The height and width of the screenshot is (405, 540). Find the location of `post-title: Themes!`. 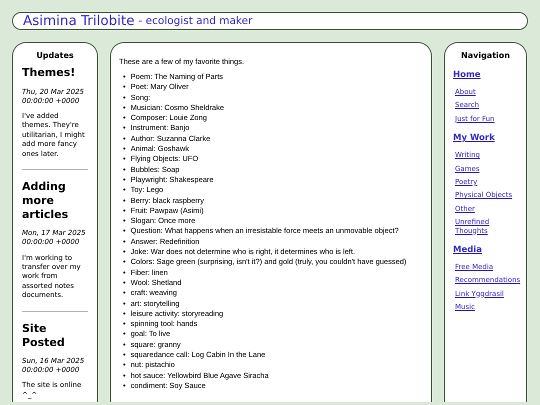

post-title: Themes! is located at coordinates (49, 73).